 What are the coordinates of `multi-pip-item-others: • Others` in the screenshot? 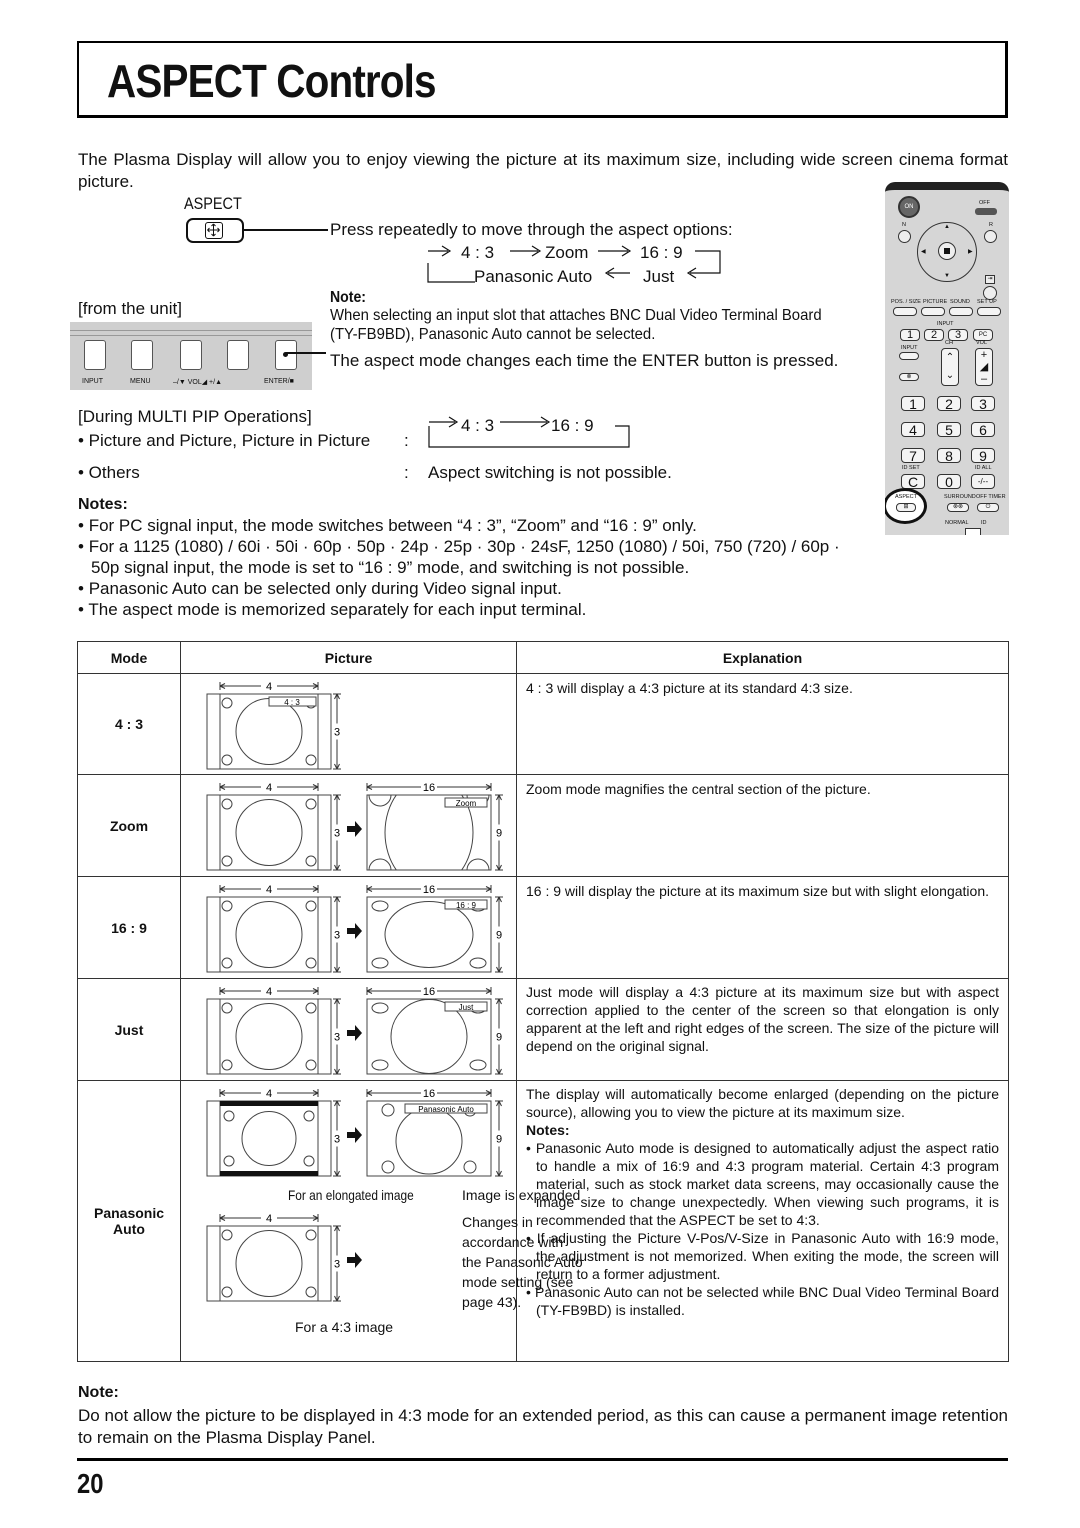 It's located at (109, 472).